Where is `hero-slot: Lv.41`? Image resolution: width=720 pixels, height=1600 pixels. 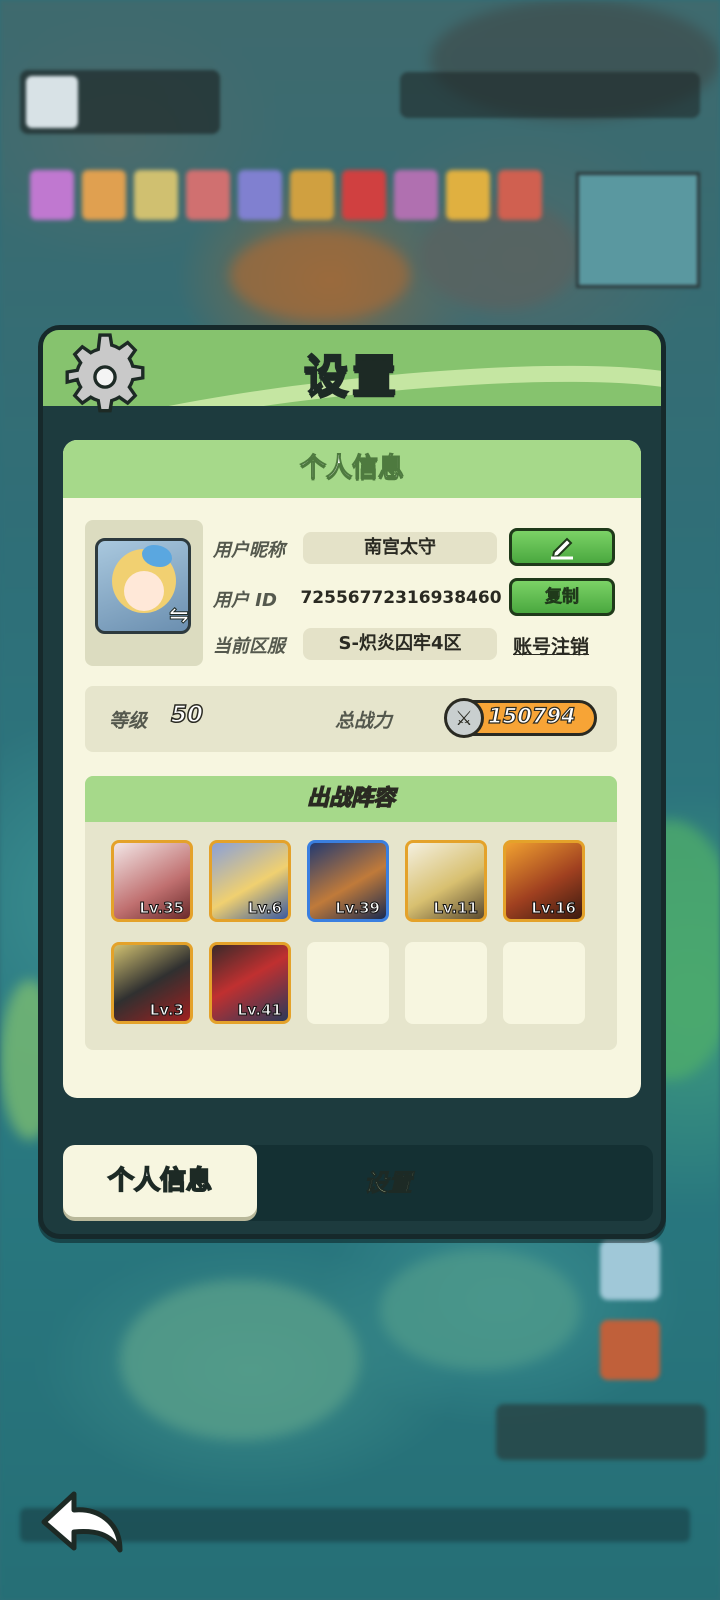 hero-slot: Lv.41 is located at coordinates (250, 983).